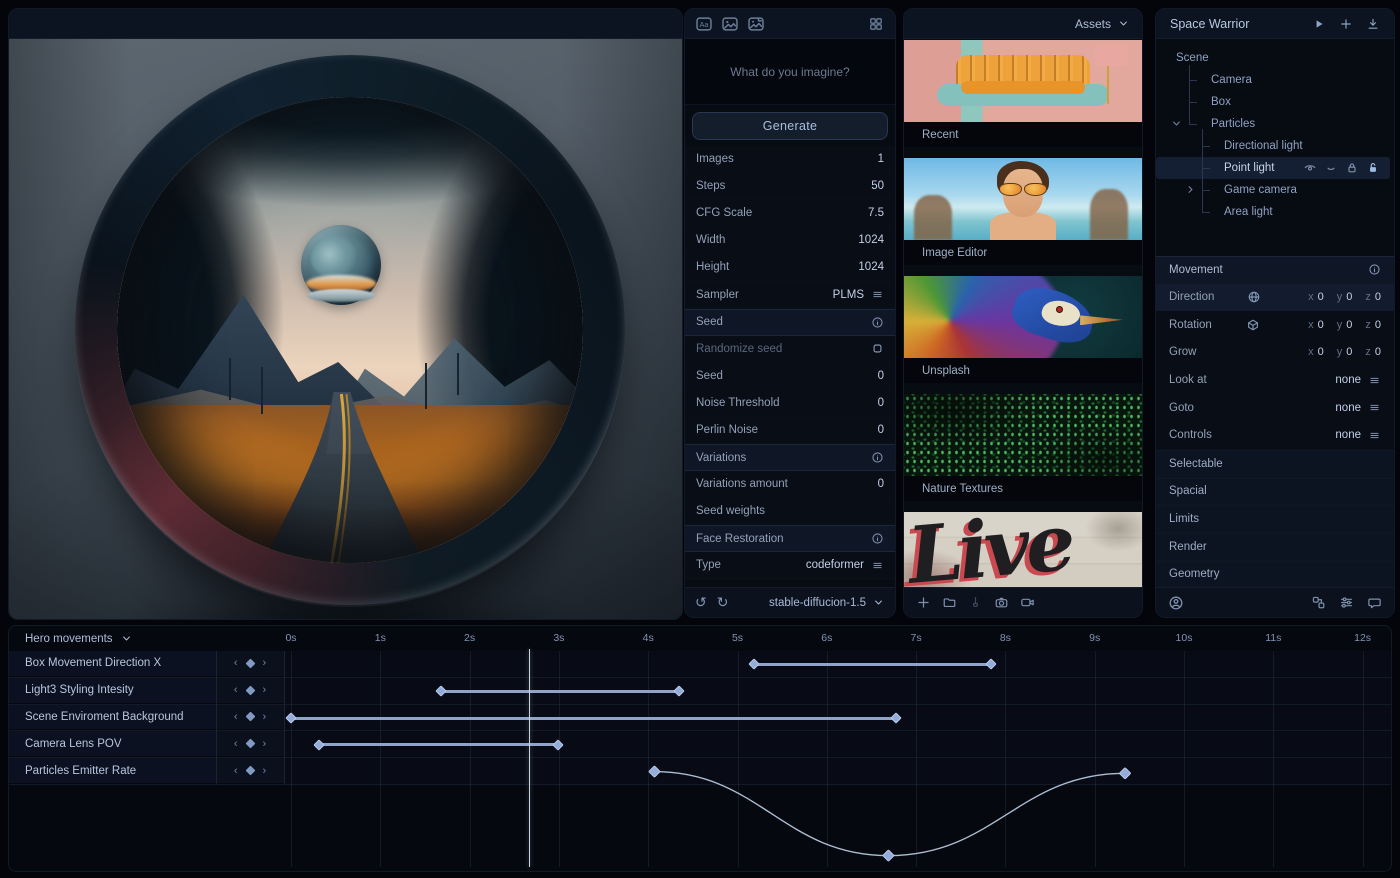 This screenshot has height=878, width=1400. I want to click on unlock-icon, so click(1373, 168).